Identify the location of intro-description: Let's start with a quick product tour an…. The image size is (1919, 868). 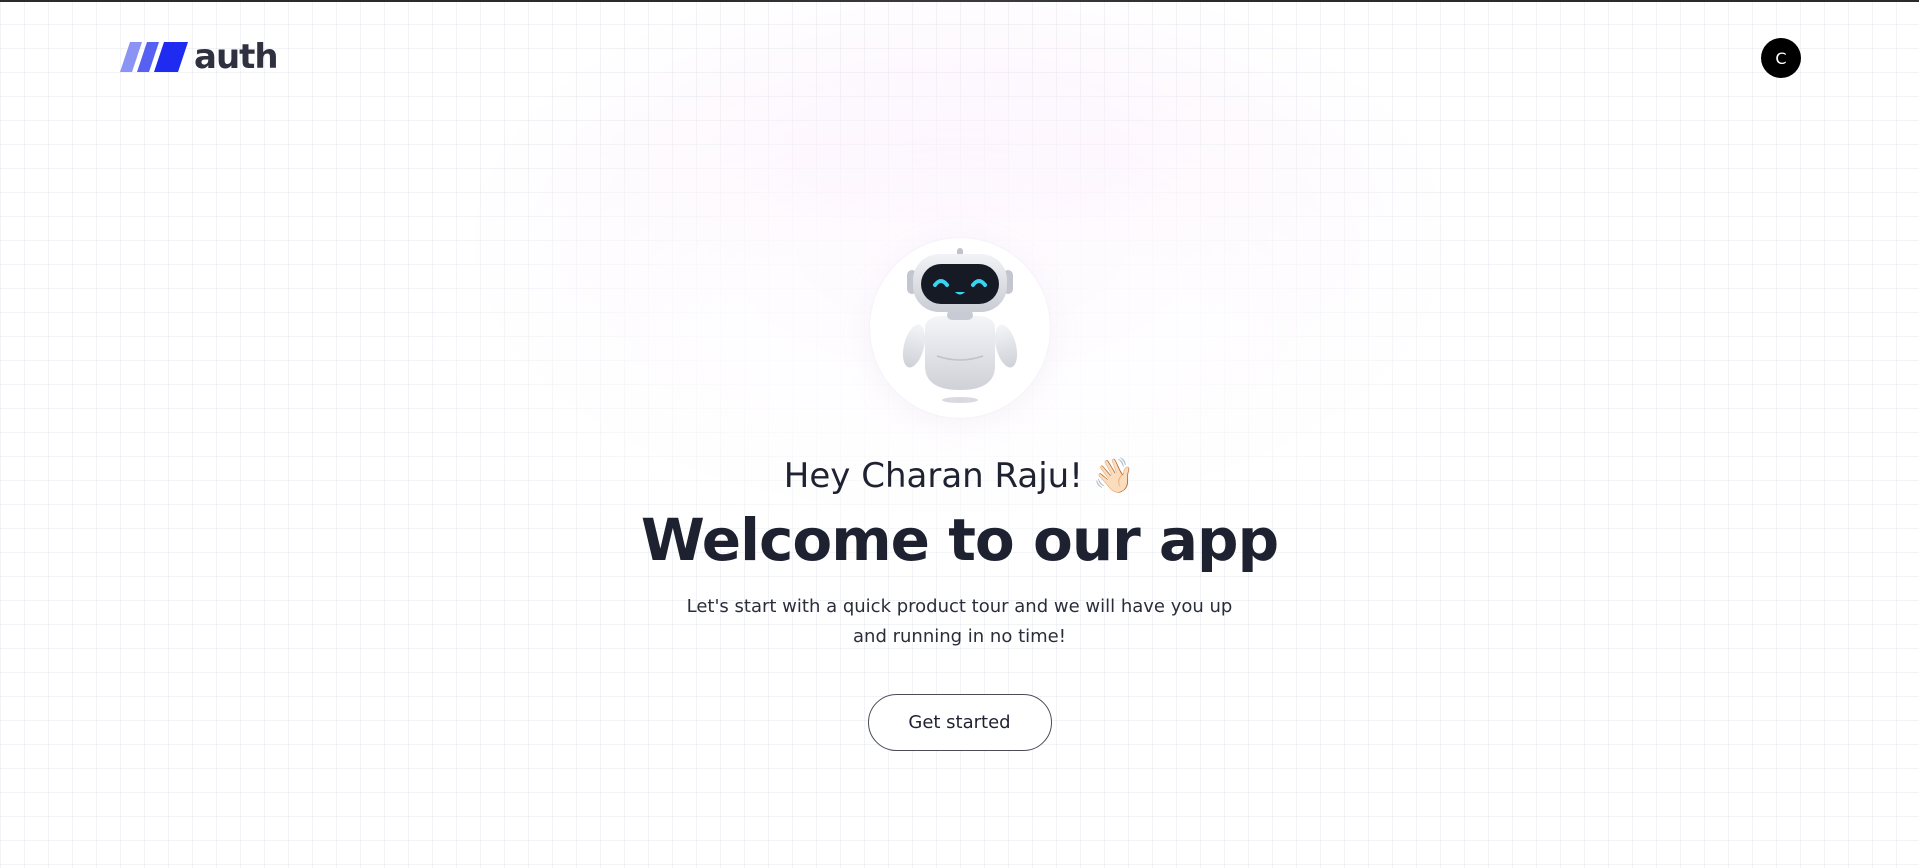
(959, 621).